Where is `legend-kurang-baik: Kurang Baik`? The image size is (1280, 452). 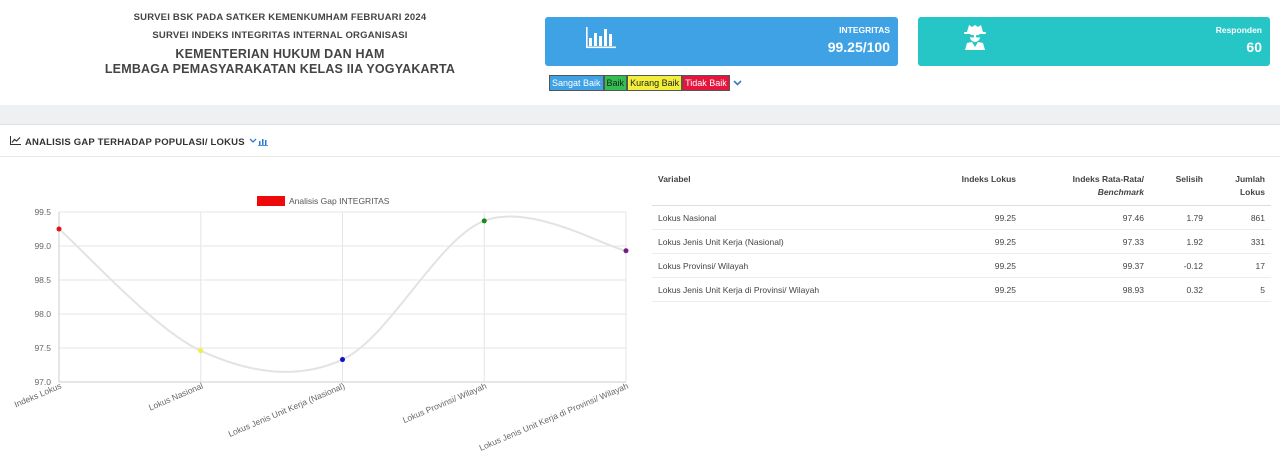 legend-kurang-baik: Kurang Baik is located at coordinates (655, 83).